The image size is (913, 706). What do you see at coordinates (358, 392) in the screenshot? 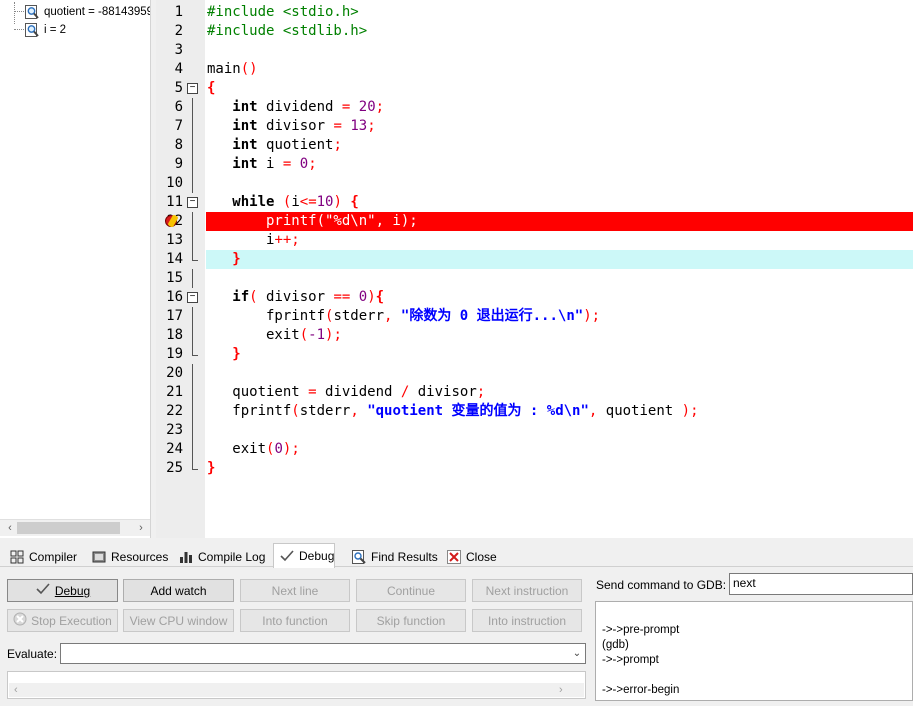
I see `code-token: dividend` at bounding box center [358, 392].